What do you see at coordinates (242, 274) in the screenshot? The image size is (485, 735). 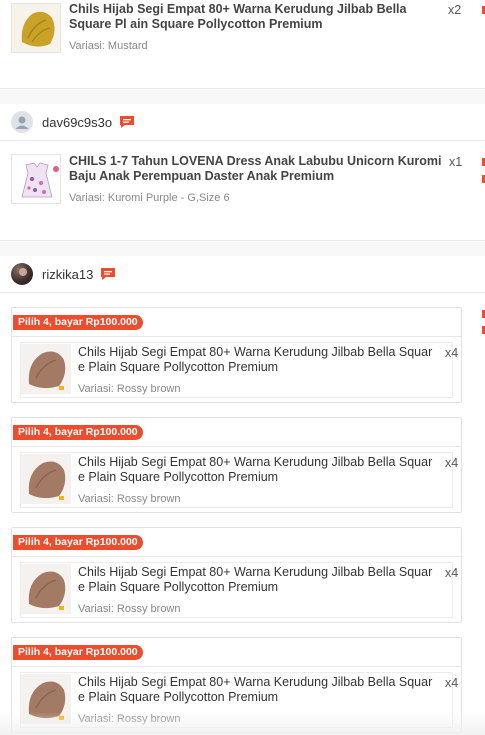 I see `shop-header: rizkika13` at bounding box center [242, 274].